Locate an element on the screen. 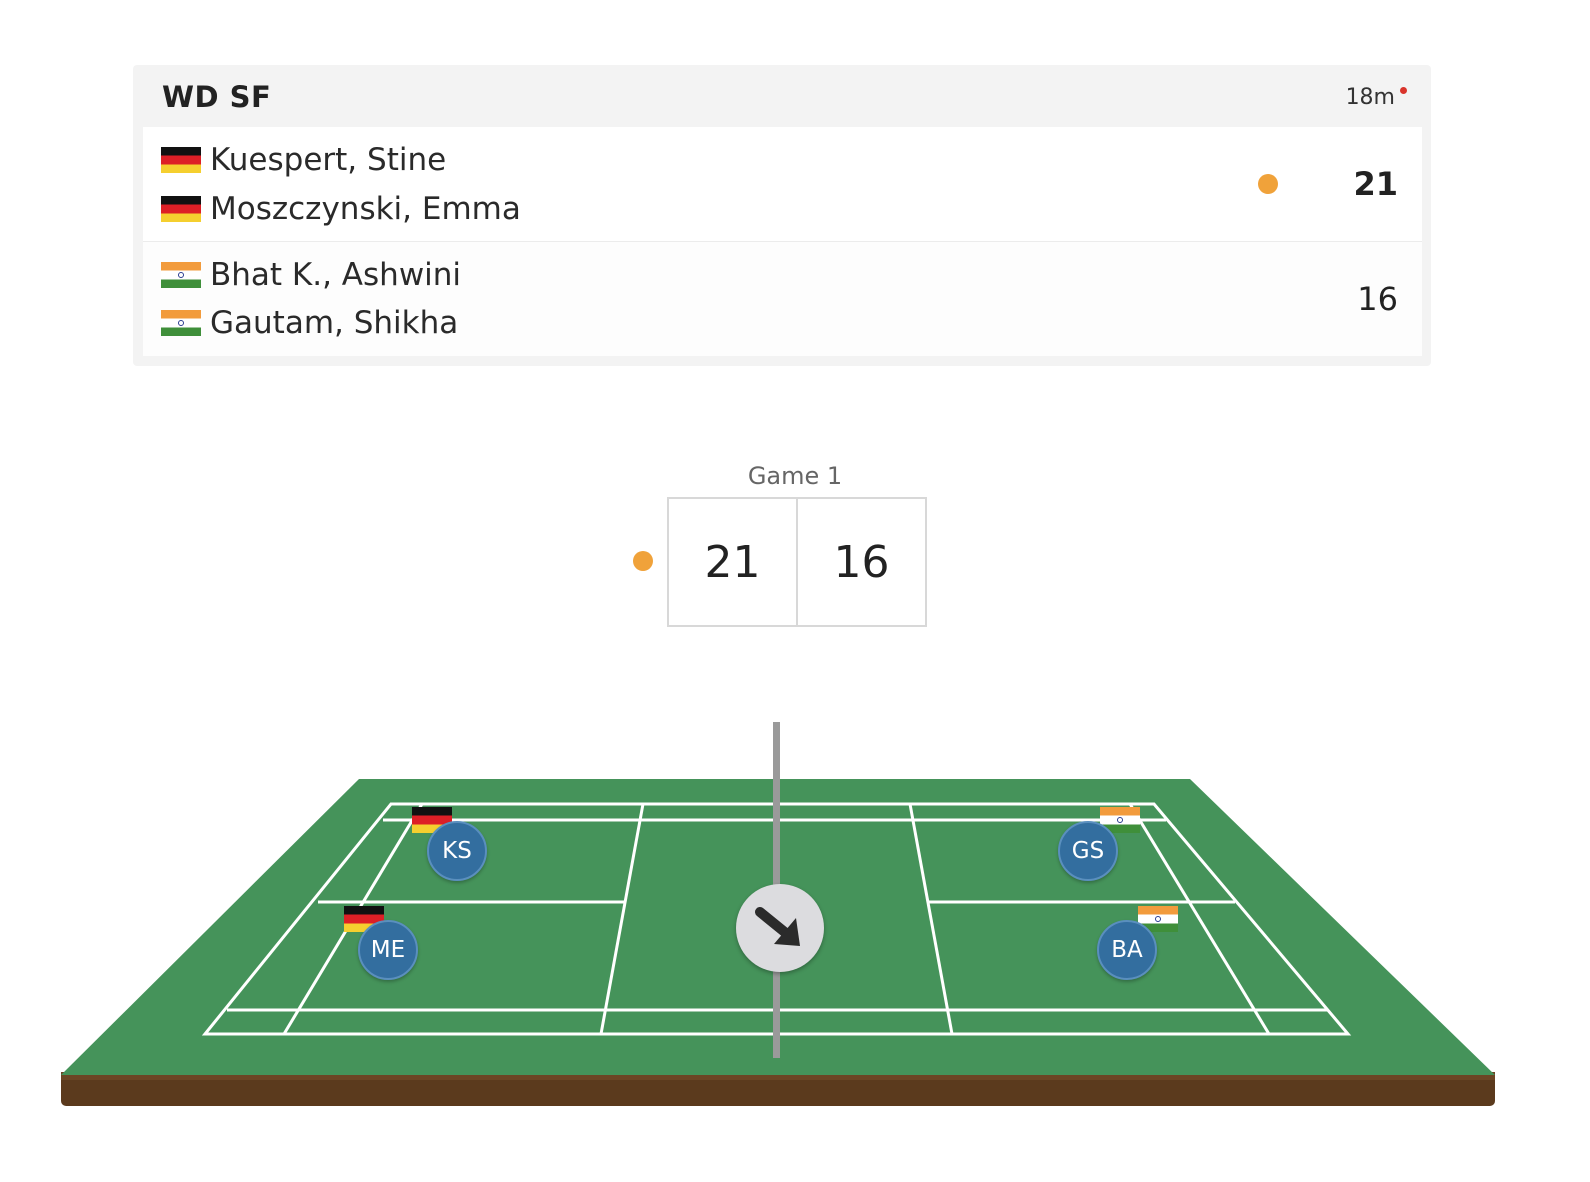 Image resolution: width=1590 pixels, height=1182 pixels. player-position-me: ME is located at coordinates (388, 950).